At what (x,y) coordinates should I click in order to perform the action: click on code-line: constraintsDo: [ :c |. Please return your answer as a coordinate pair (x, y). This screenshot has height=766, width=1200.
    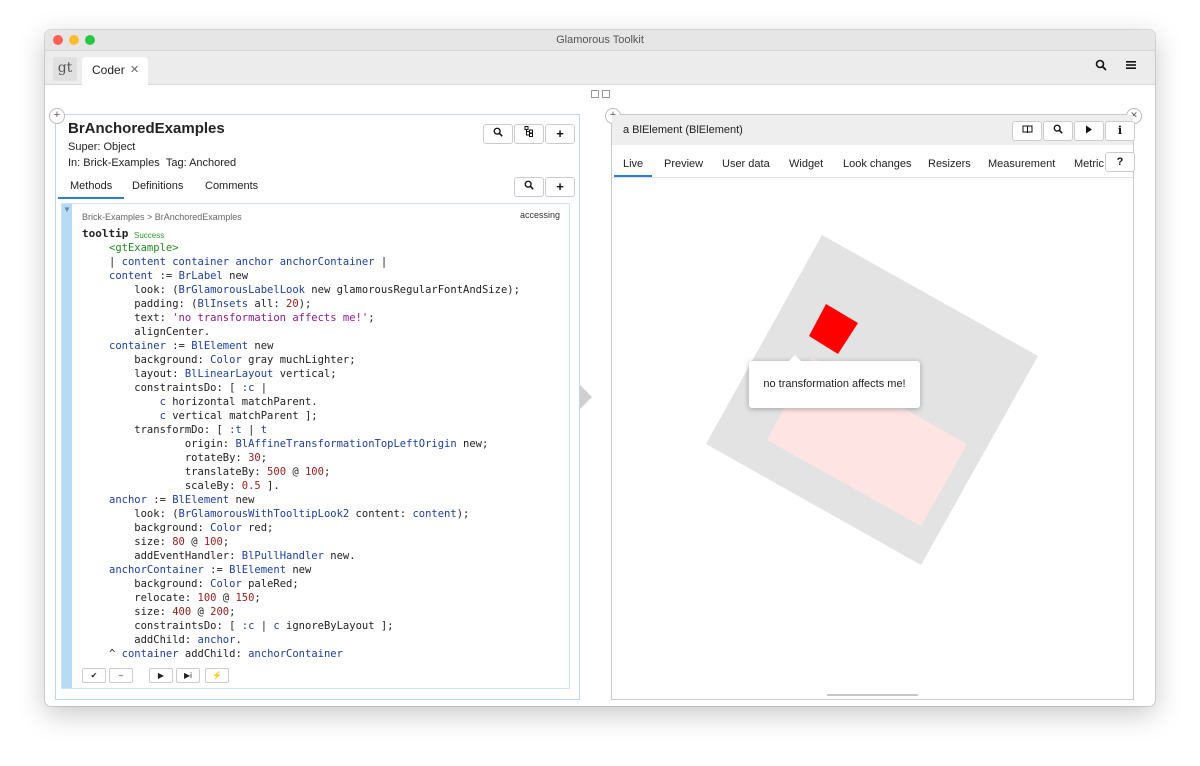
    Looking at the image, I should click on (188, 388).